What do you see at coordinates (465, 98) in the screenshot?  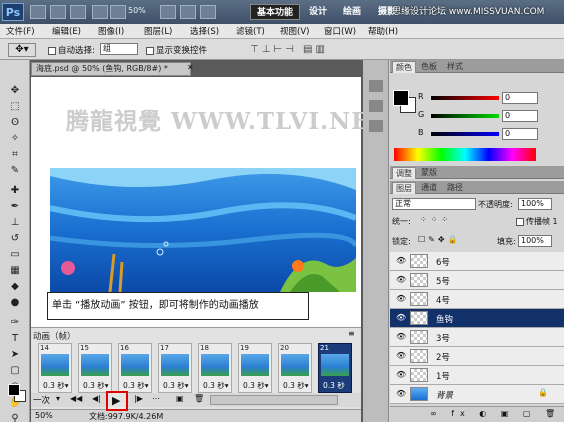 I see `r-slider` at bounding box center [465, 98].